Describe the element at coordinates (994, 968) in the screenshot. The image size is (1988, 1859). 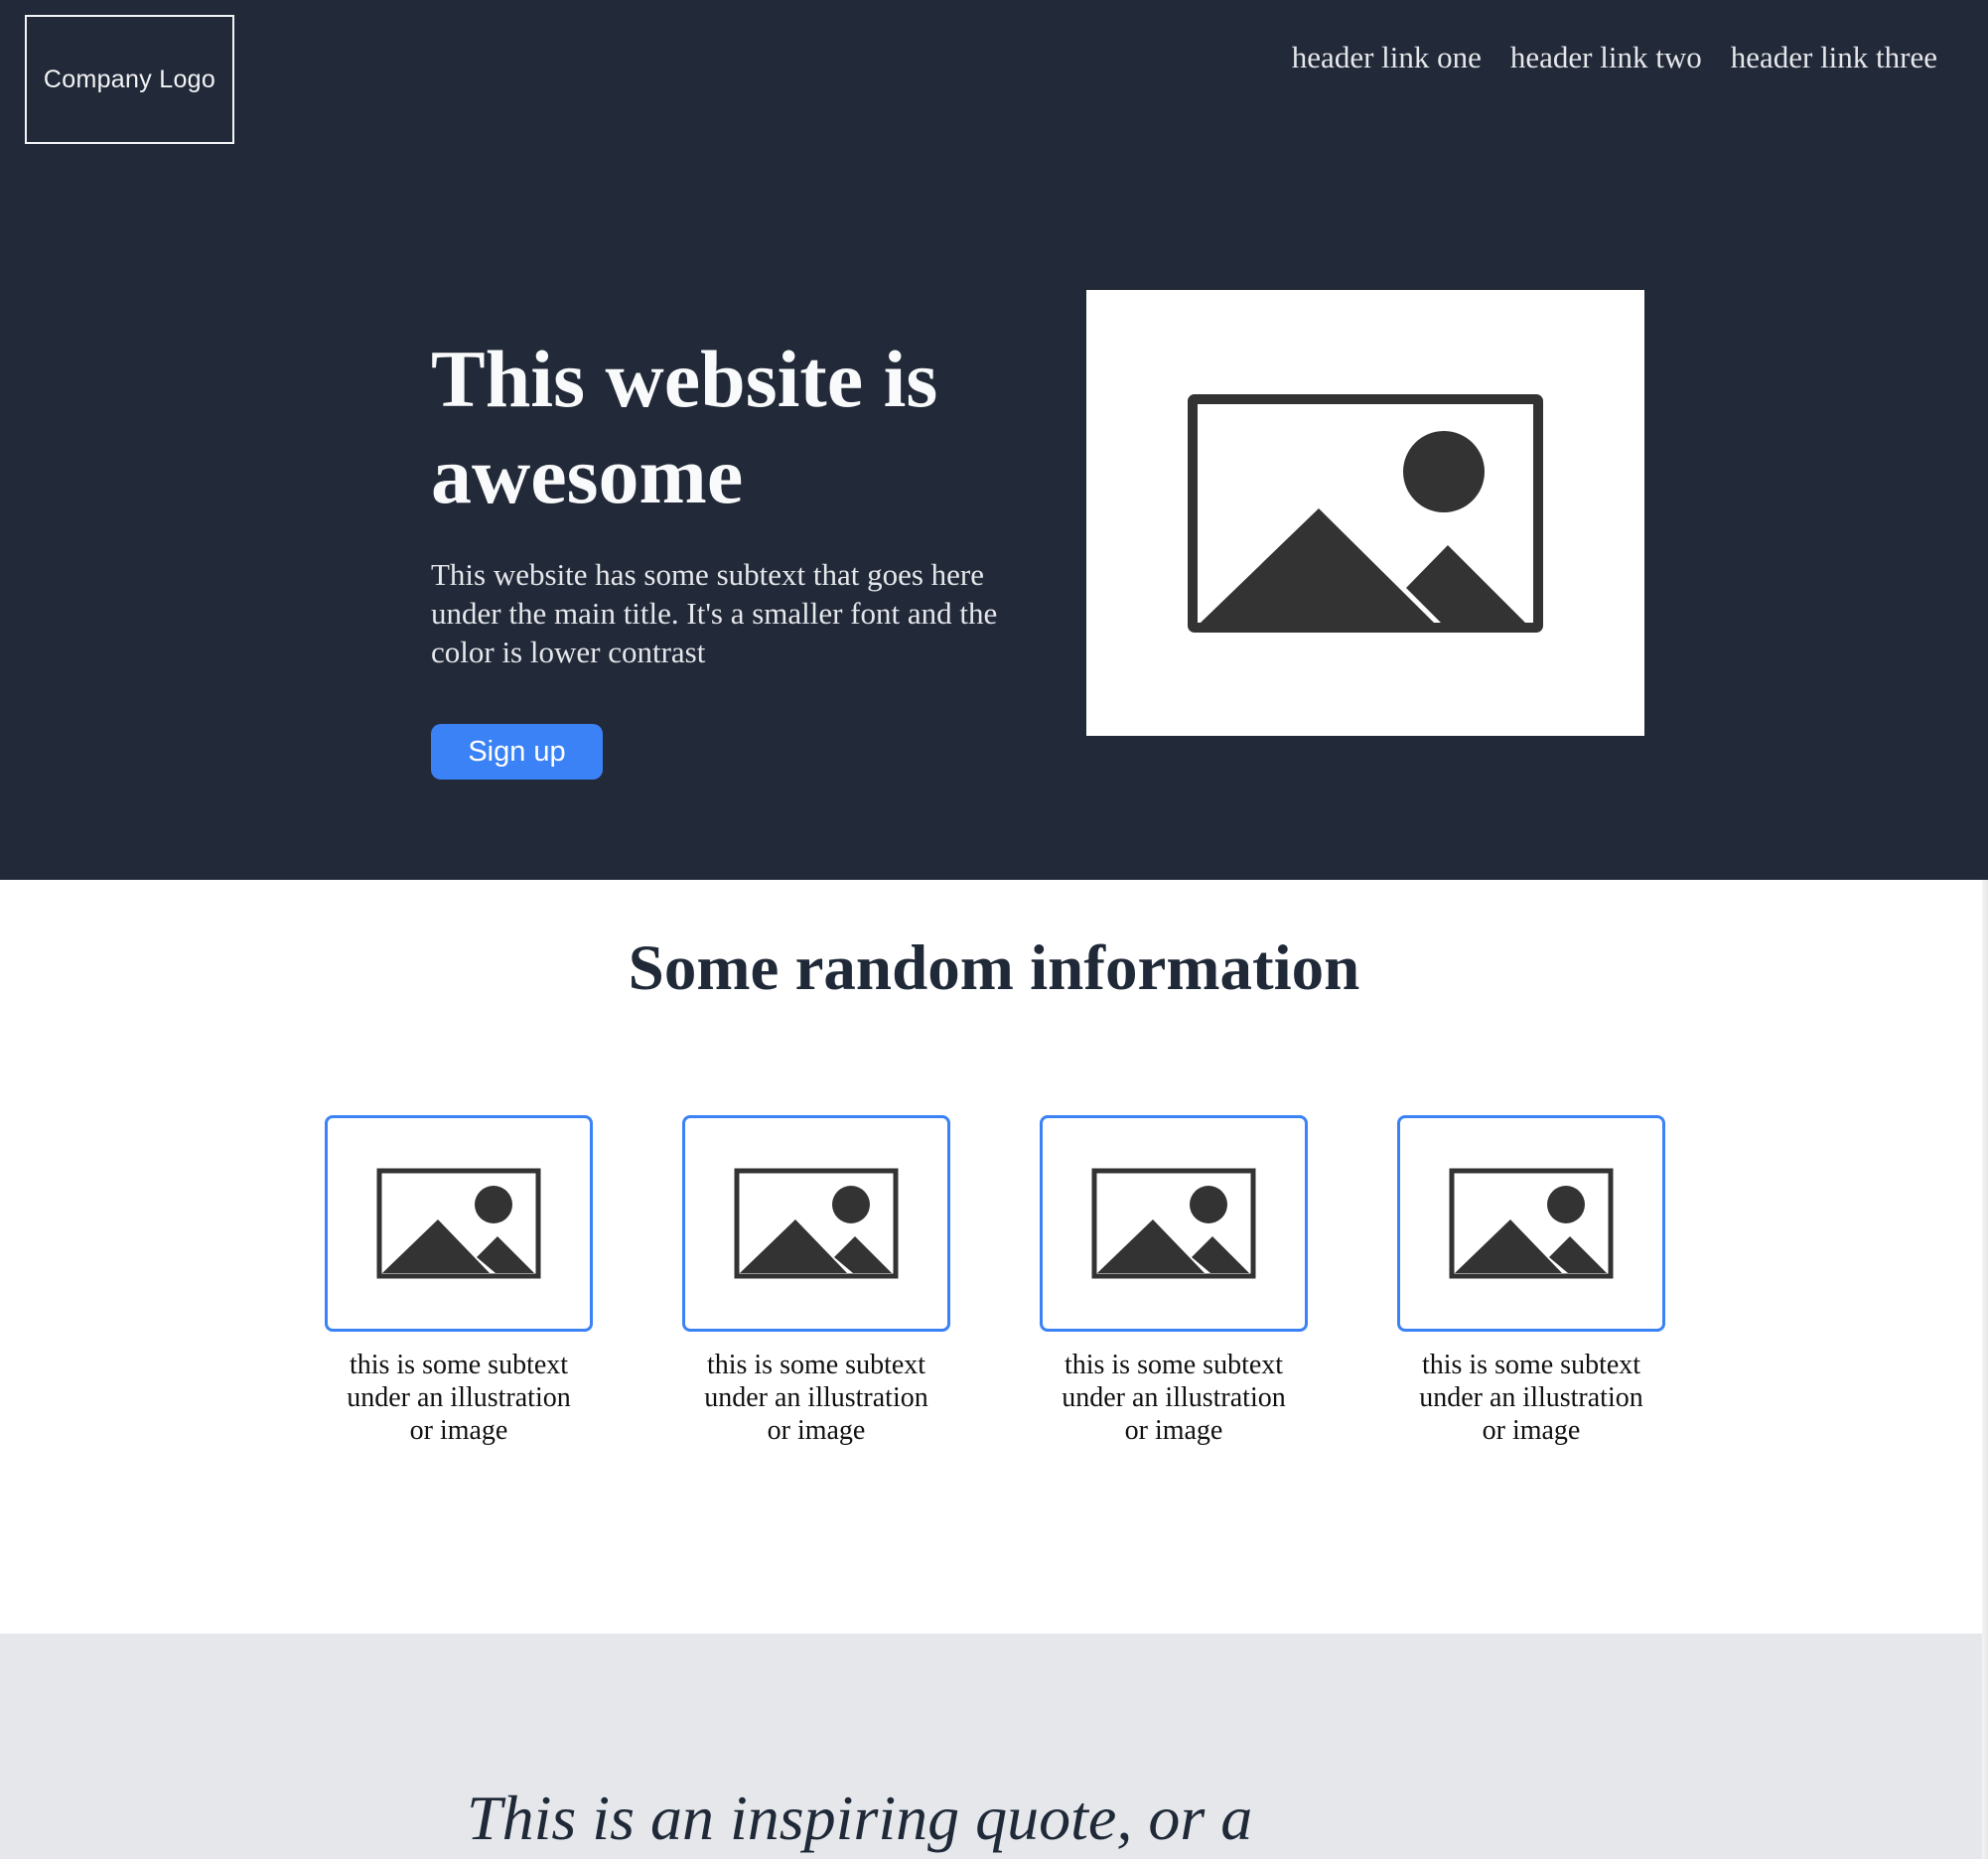
I see `section-title: Some random information` at that location.